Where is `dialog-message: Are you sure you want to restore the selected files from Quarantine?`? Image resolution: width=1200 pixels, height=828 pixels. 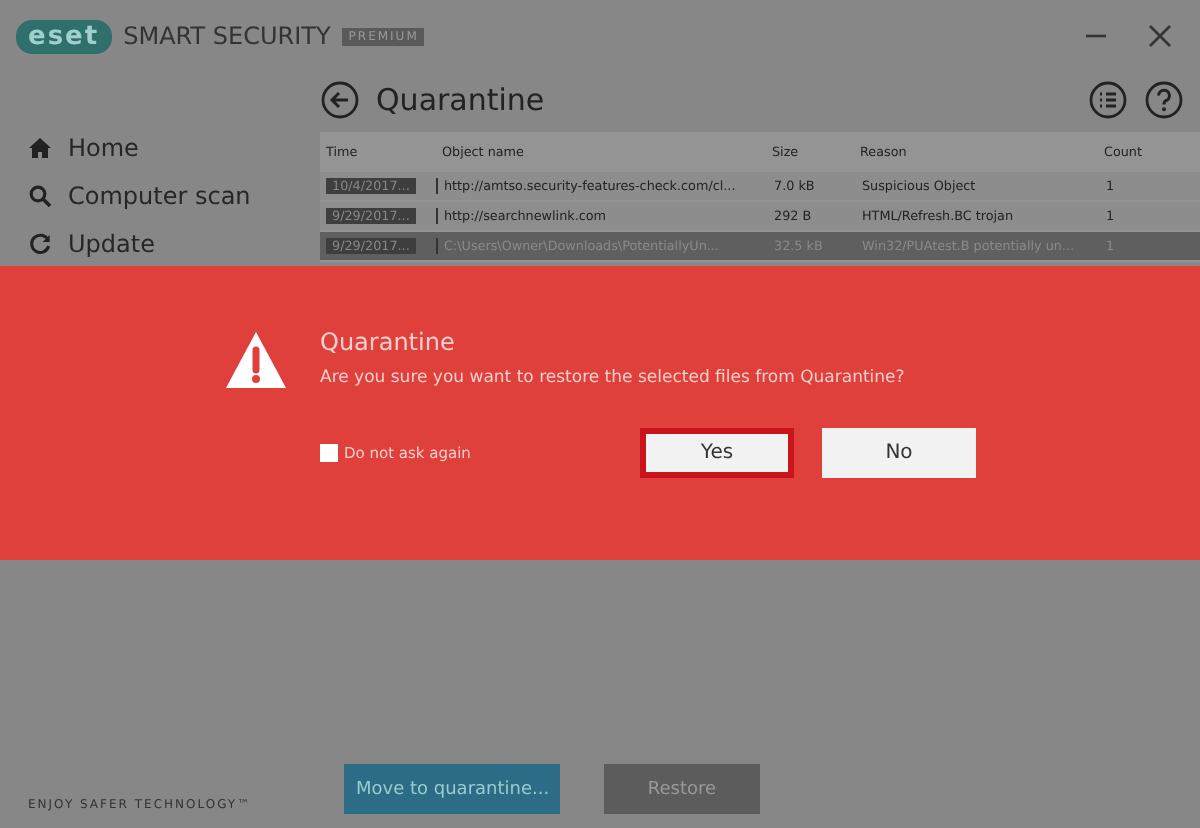 dialog-message: Are you sure you want to restore the selected files from Quarantine? is located at coordinates (613, 378).